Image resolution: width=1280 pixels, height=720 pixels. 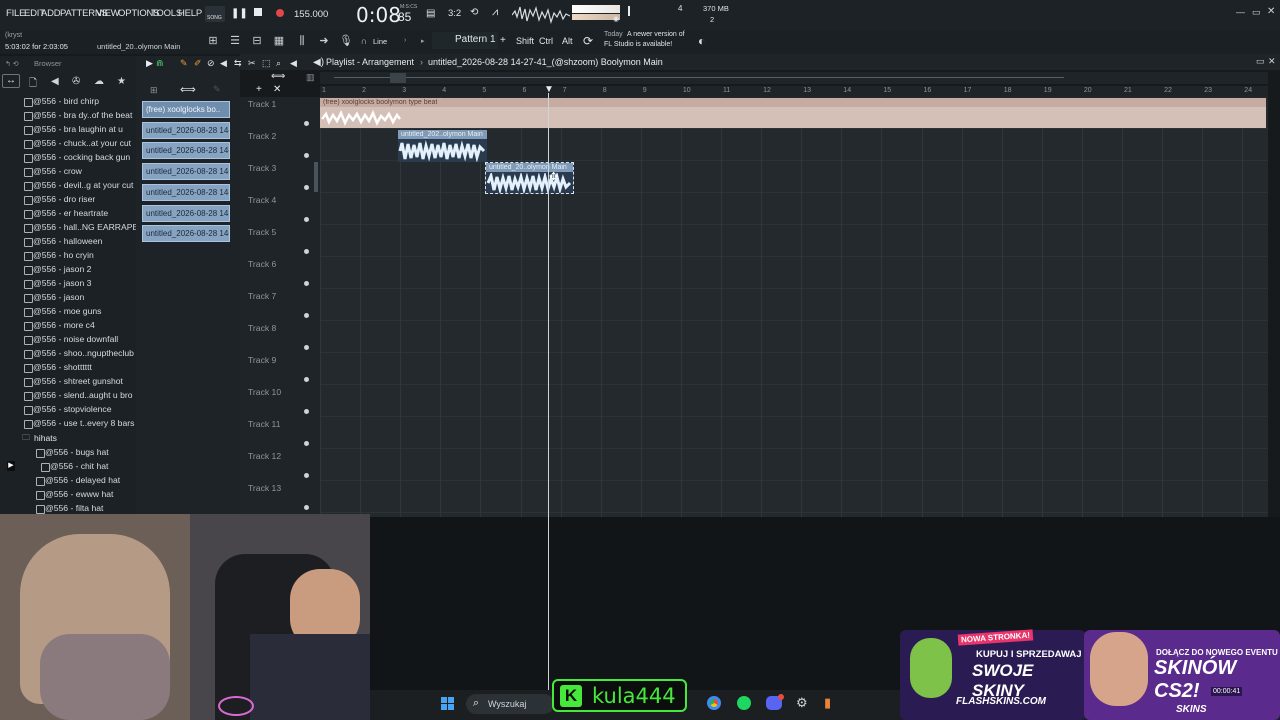 What do you see at coordinates (279, 41) in the screenshot?
I see `playlist-icon: ▦` at bounding box center [279, 41].